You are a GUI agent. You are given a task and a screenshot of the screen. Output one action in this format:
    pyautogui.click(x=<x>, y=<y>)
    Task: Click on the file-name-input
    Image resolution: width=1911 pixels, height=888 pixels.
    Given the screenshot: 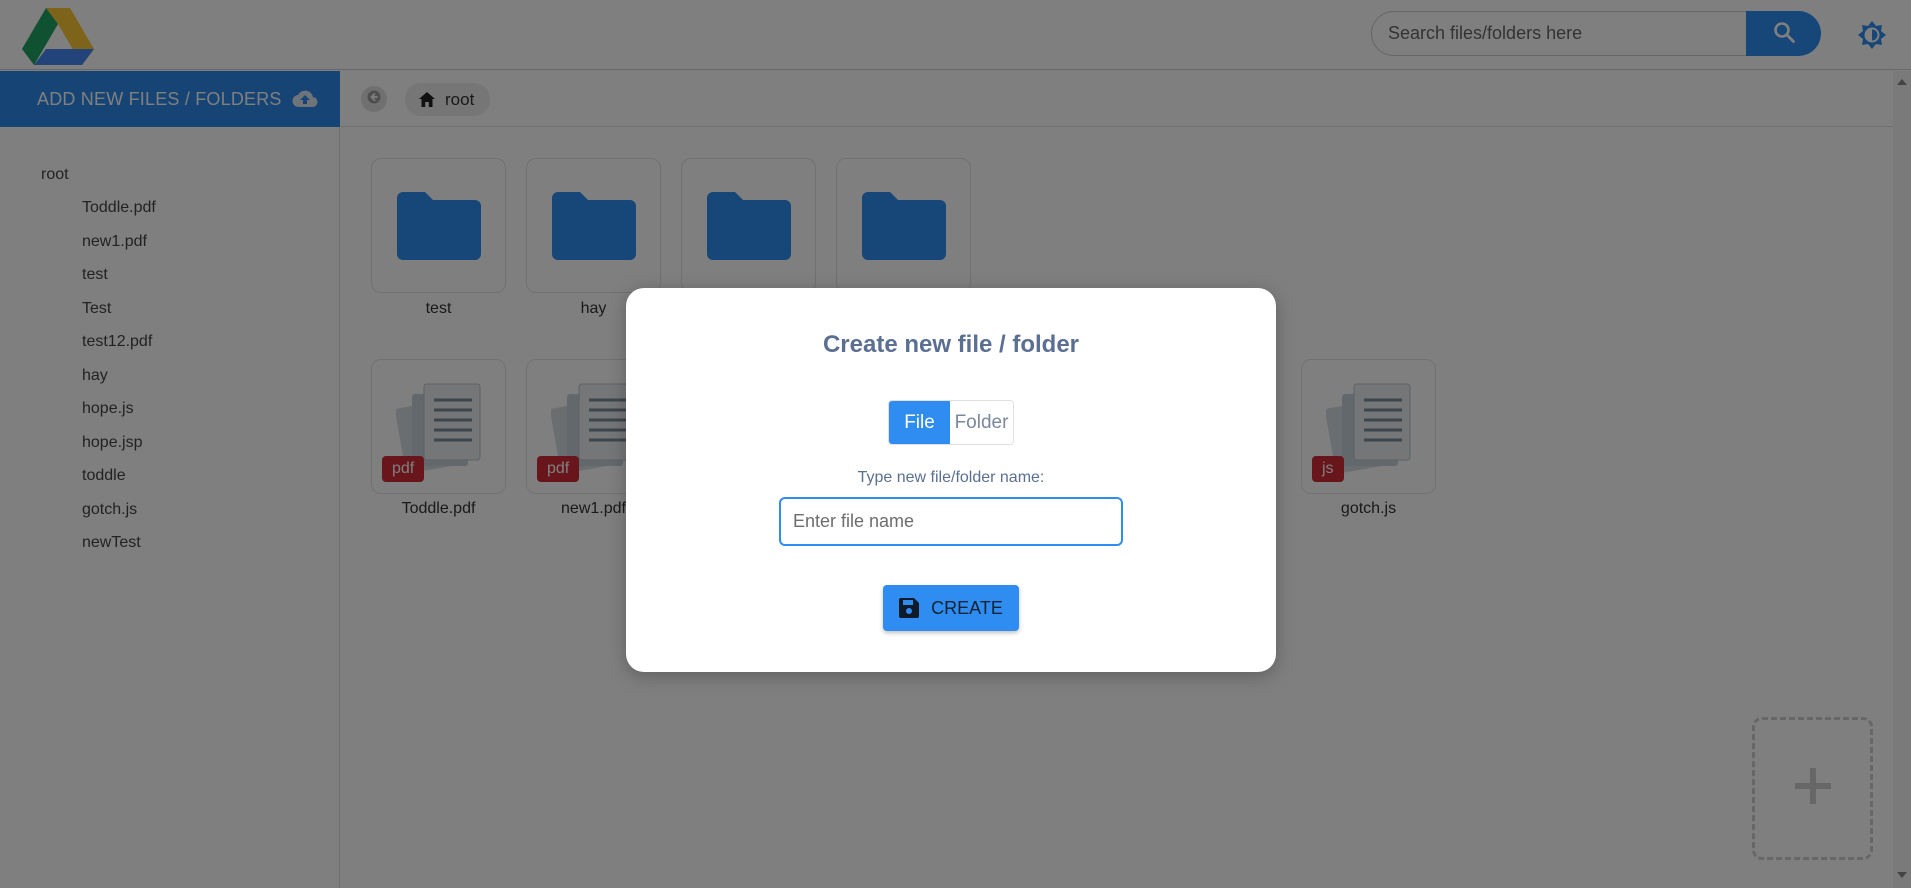 What is the action you would take?
    pyautogui.click(x=951, y=521)
    